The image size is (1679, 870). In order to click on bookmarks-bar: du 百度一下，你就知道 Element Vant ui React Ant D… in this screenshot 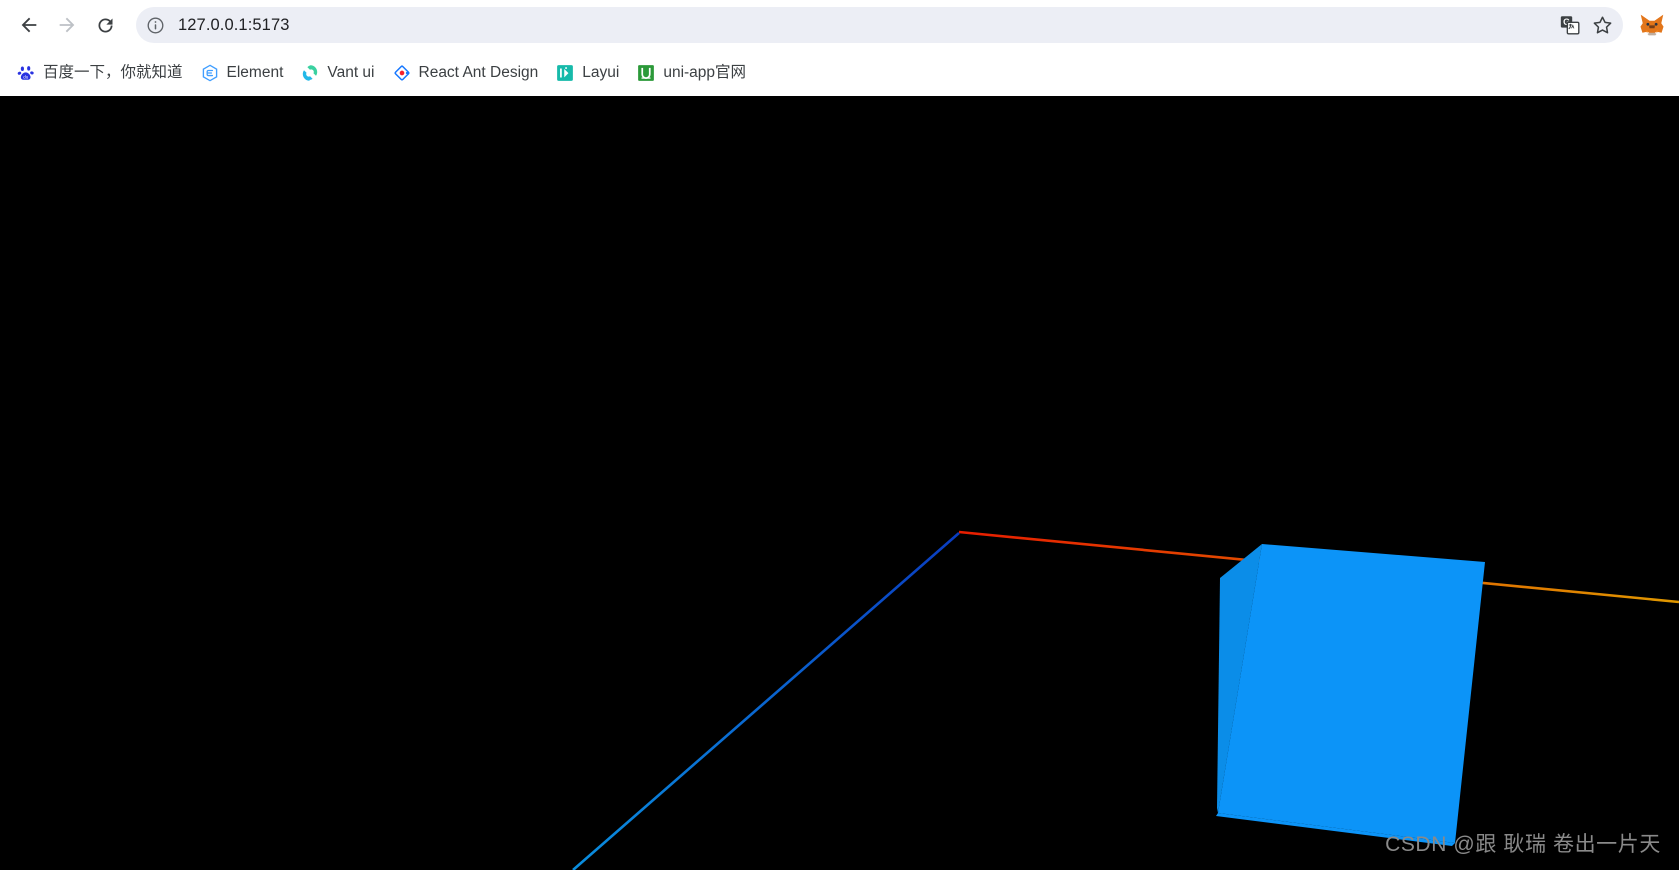, I will do `click(839, 73)`.